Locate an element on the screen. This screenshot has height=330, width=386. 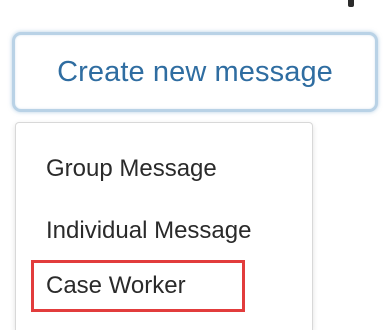
menu-item-group-message: Group Message is located at coordinates (131, 169).